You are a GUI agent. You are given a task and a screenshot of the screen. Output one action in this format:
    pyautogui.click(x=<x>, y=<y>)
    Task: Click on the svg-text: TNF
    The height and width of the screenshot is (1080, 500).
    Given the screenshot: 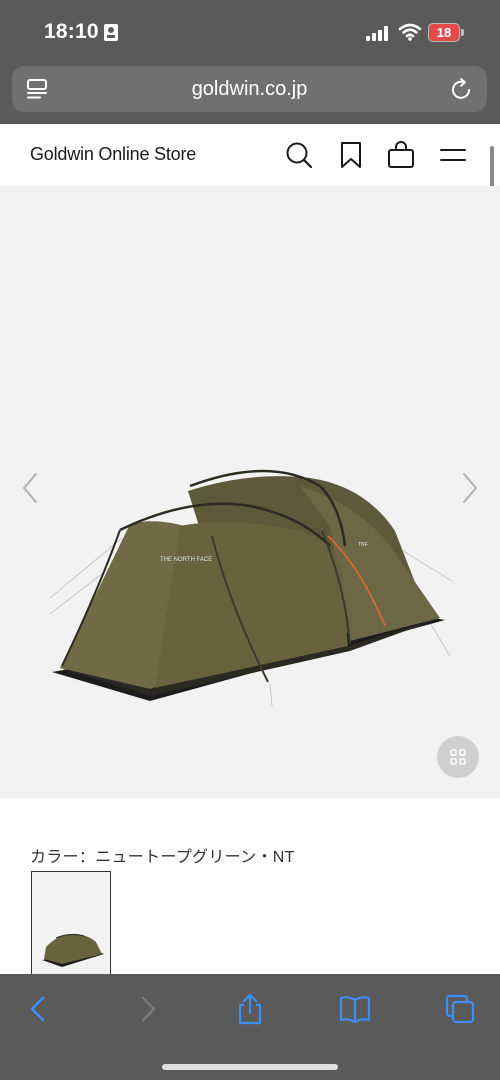 What is the action you would take?
    pyautogui.click(x=363, y=545)
    